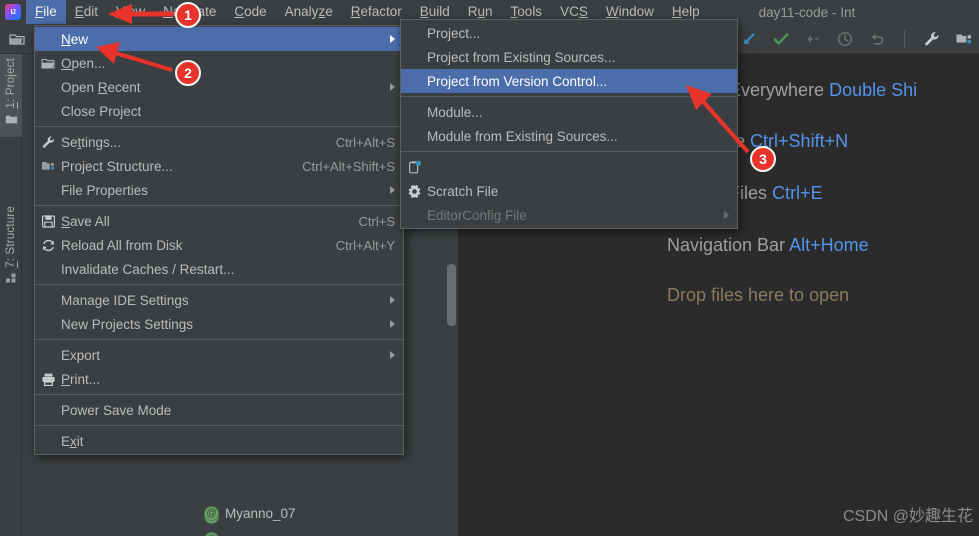 This screenshot has height=536, width=979. What do you see at coordinates (48, 221) in the screenshot?
I see `save-floppy-icon` at bounding box center [48, 221].